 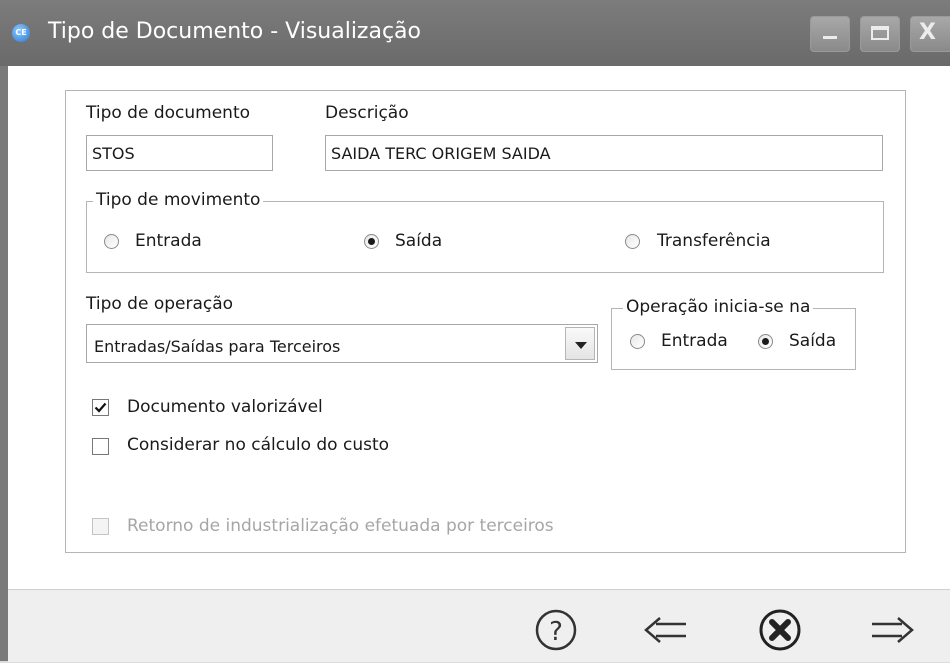 I want to click on radio-inicia-entrada-label: Entrada, so click(x=694, y=341).